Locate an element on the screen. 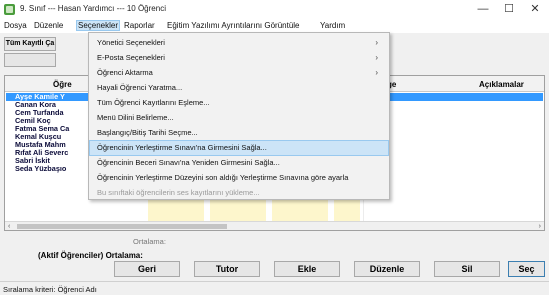 This screenshot has width=549, height=295. back-button-label: Geri is located at coordinates (146, 269).